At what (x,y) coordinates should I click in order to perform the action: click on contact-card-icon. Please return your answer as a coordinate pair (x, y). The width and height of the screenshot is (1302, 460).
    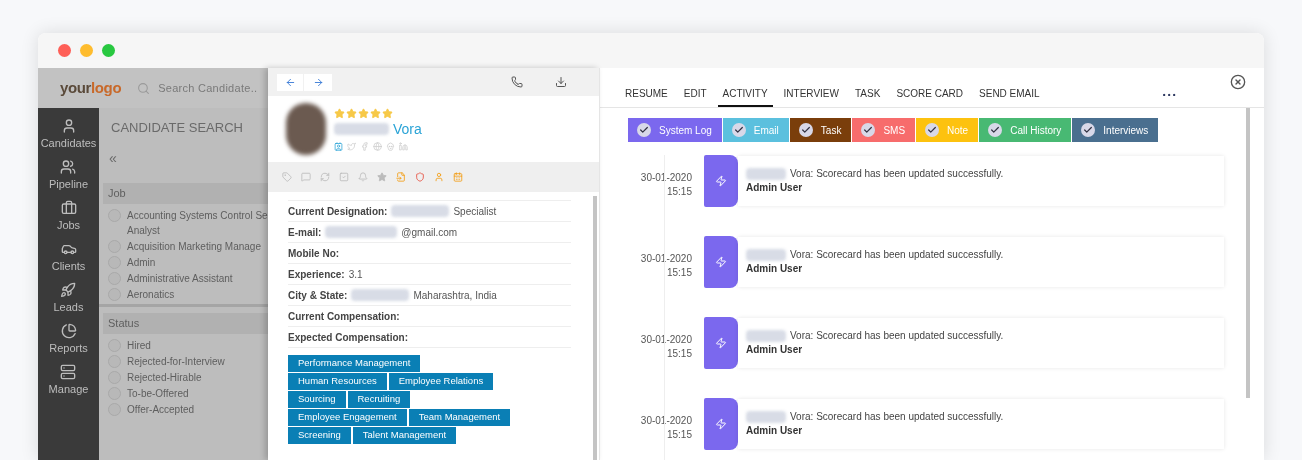
    Looking at the image, I should click on (338, 146).